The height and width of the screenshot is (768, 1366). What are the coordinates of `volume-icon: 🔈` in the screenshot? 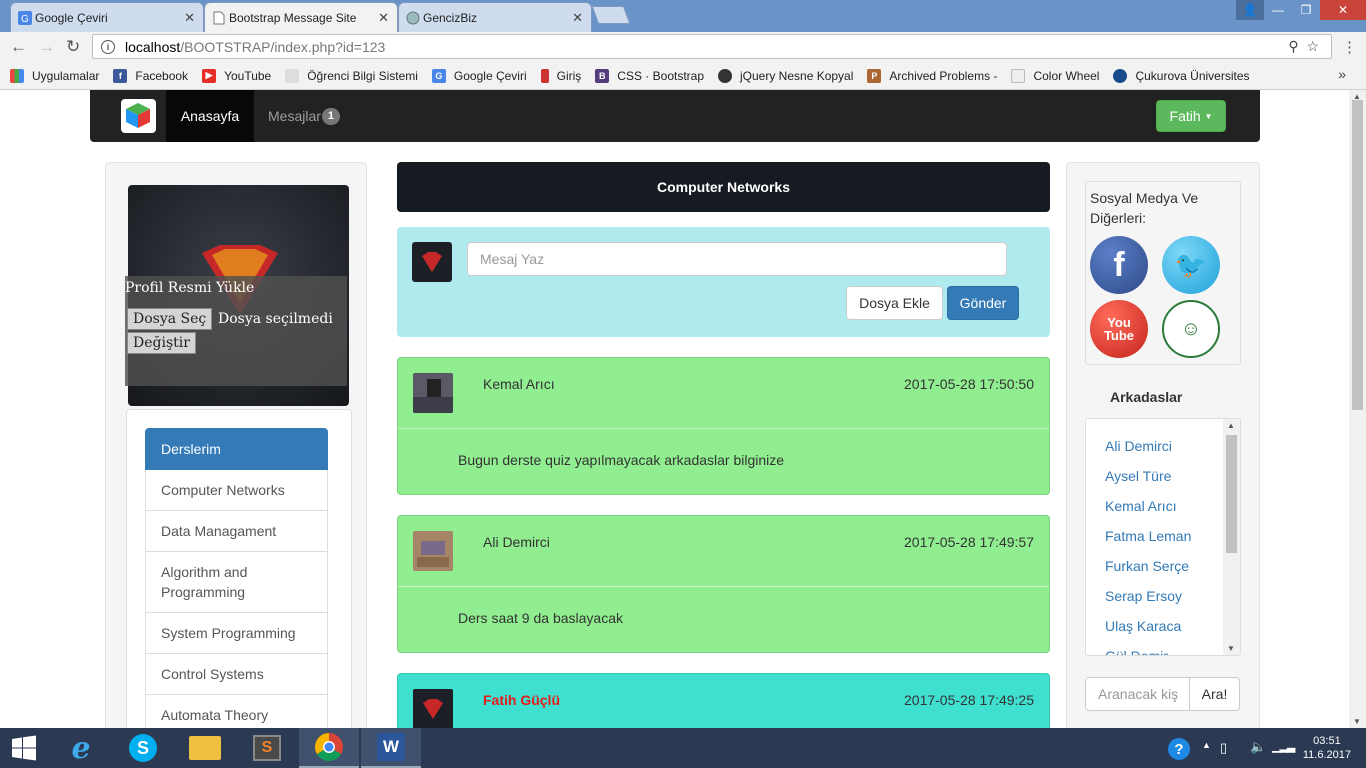 It's located at (1258, 747).